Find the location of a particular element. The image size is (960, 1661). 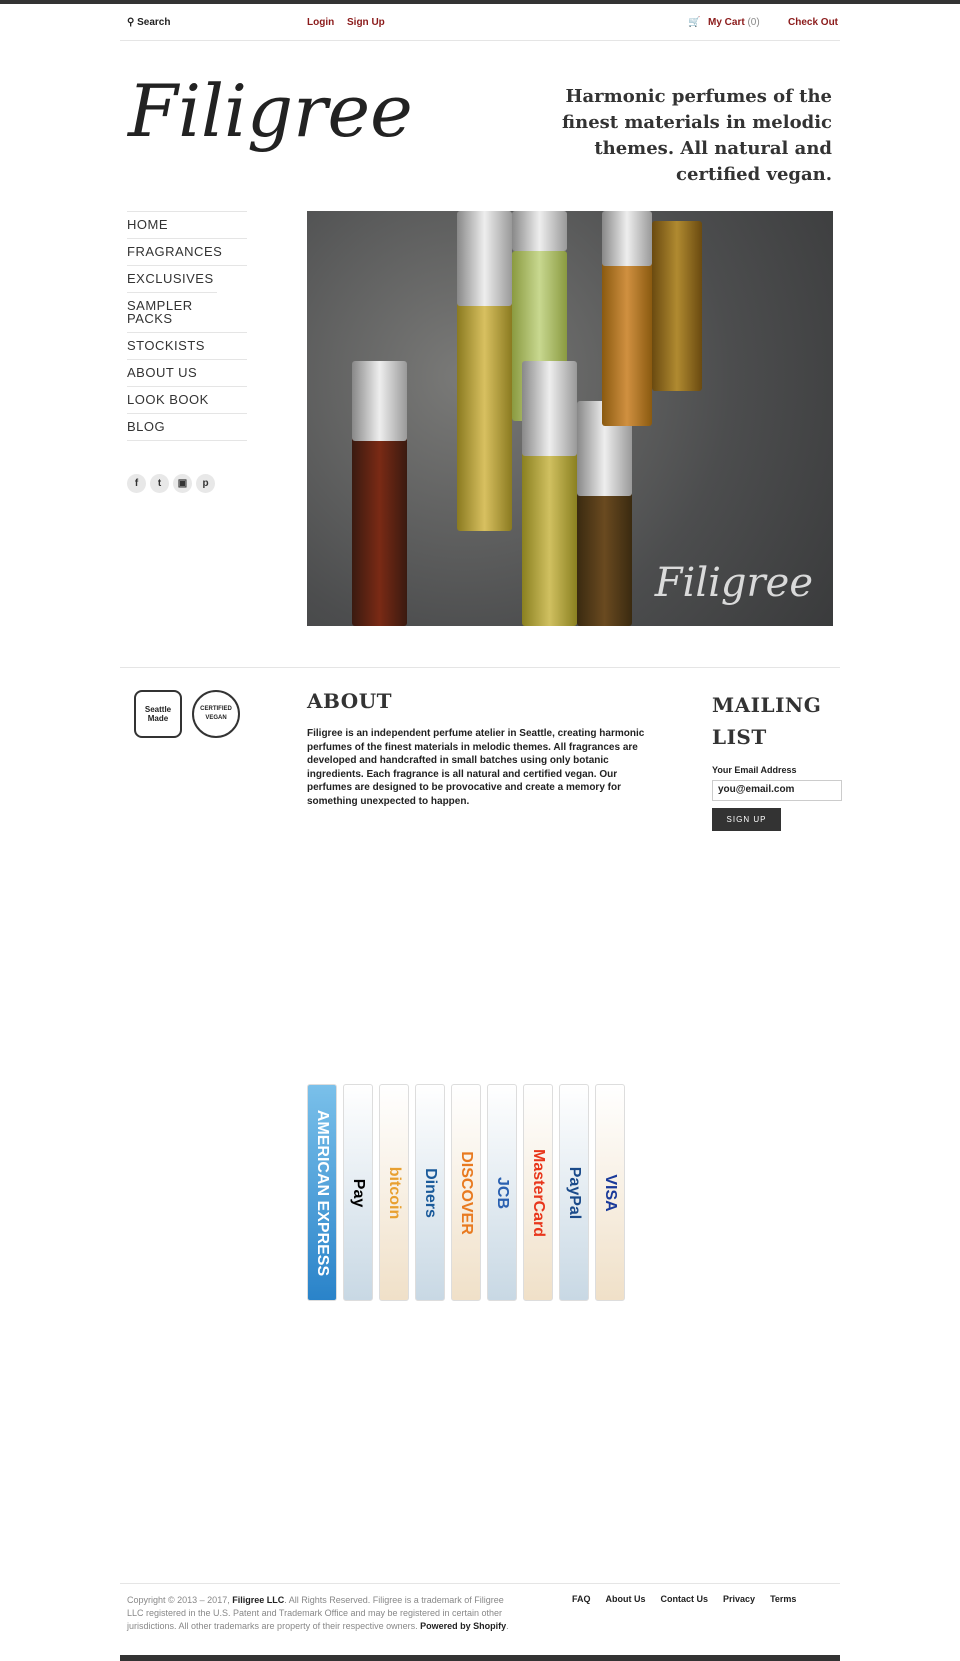

nav-exclusives: EXCLUSIVES is located at coordinates (187, 278).